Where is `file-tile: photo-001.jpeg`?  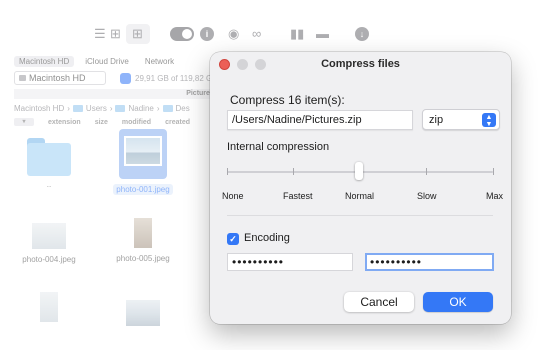 file-tile: photo-001.jpeg is located at coordinates (143, 163).